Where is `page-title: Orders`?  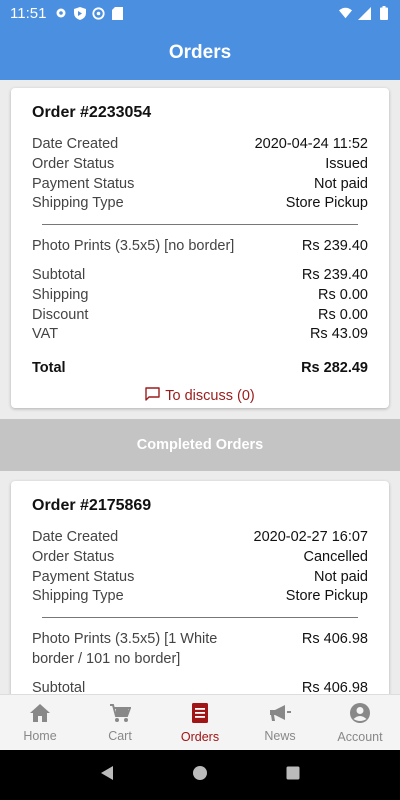 page-title: Orders is located at coordinates (200, 52).